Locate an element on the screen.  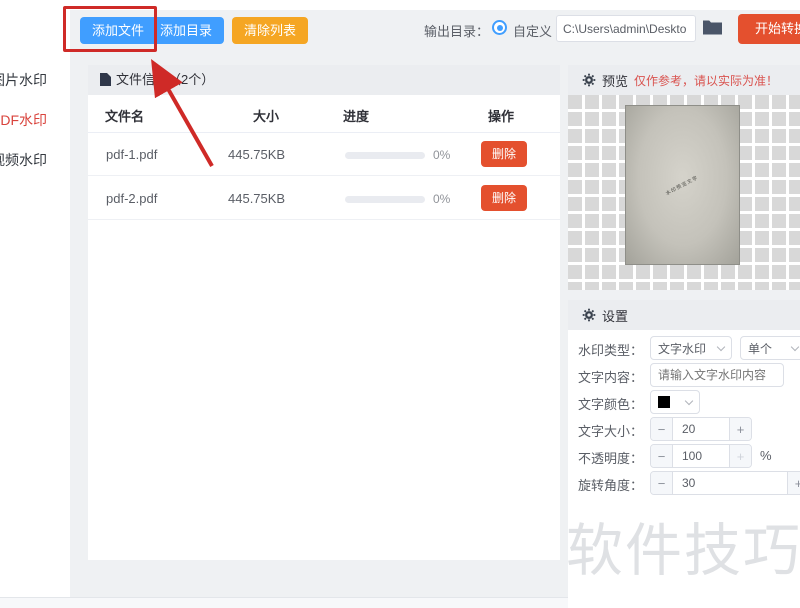
file-panel-header: 文件信息（2个） is located at coordinates (324, 80).